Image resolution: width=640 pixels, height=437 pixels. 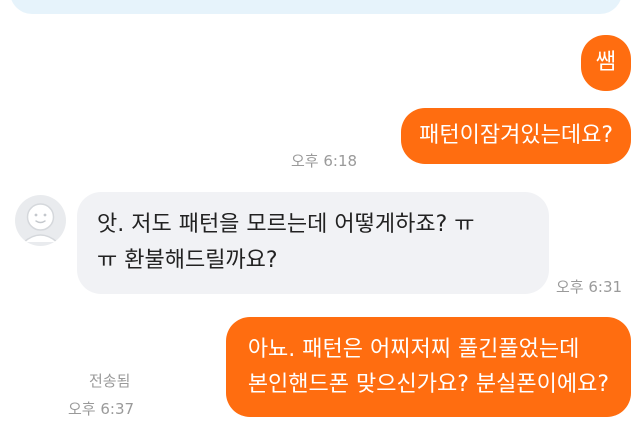 I want to click on message-text: 패턴이잠겨있는데요?, so click(x=516, y=135).